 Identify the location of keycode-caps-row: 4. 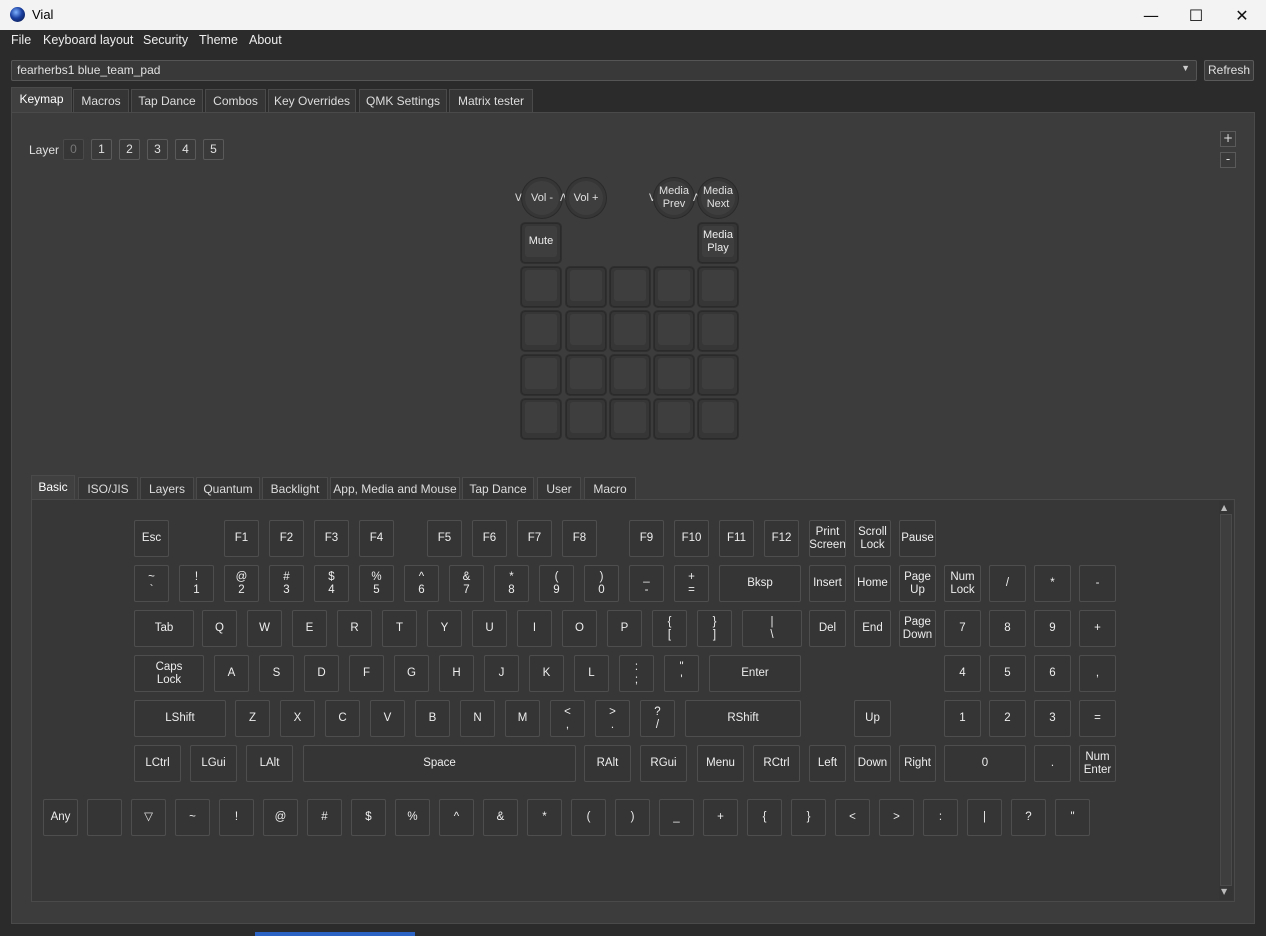
(962, 673).